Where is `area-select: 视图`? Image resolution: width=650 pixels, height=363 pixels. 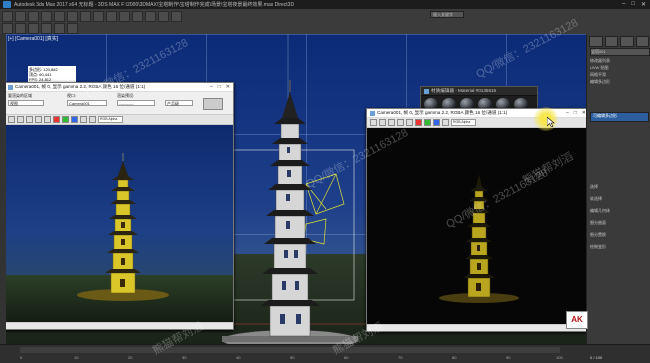
area-select: 视图 is located at coordinates (26, 103).